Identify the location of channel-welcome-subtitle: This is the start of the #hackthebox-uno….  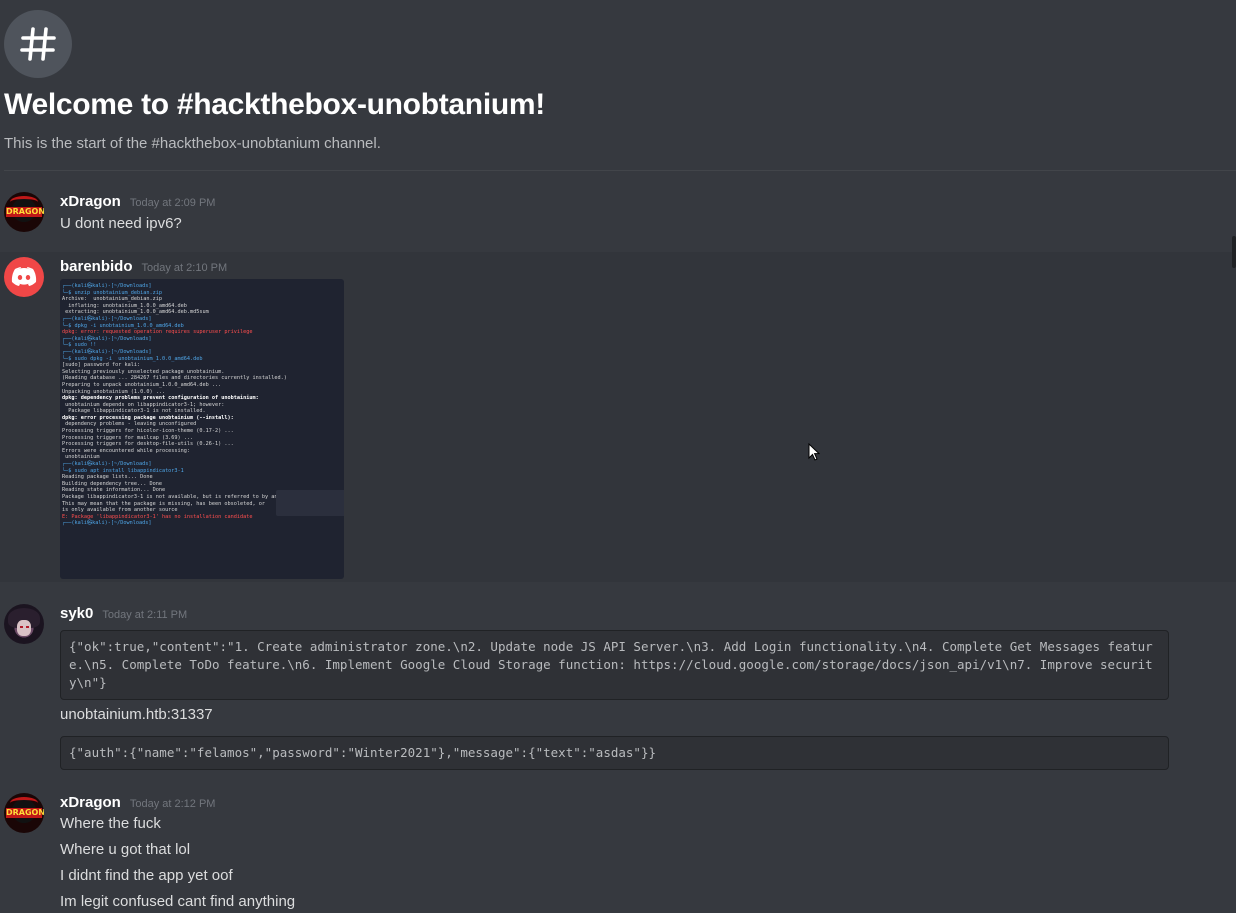
(192, 143).